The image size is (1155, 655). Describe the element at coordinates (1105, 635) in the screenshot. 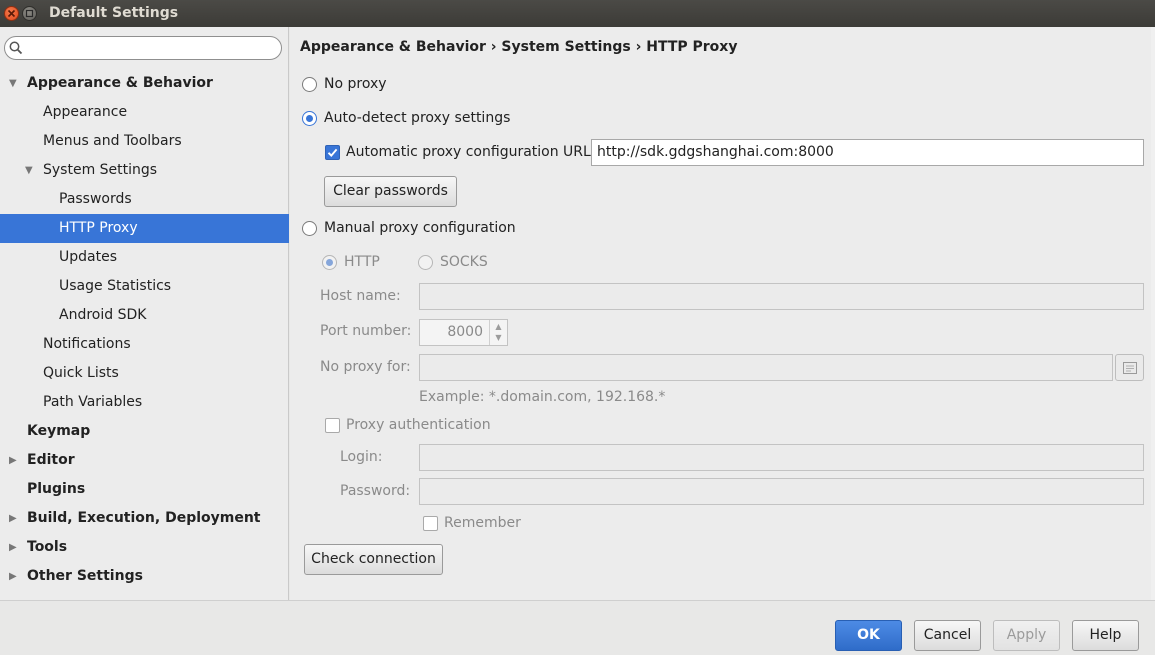

I see `help-button: Help` at that location.